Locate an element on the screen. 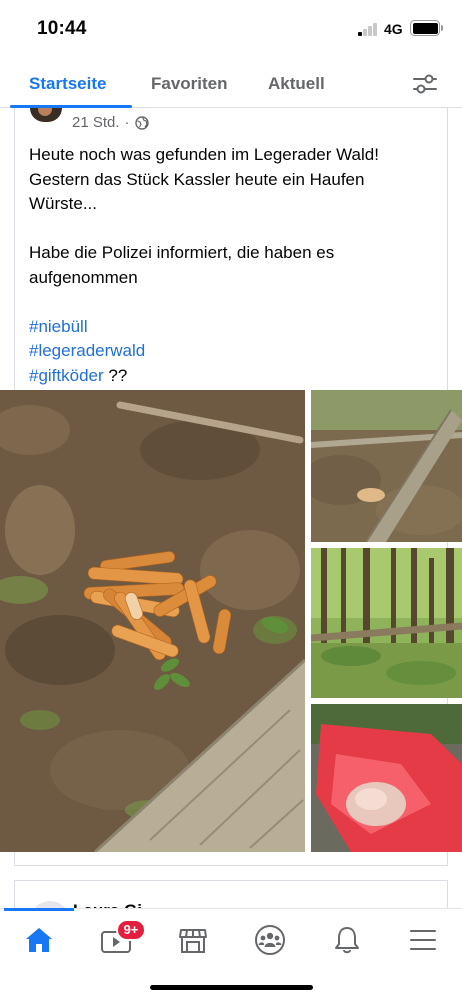  post-meta: 21 Std. · is located at coordinates (110, 122).